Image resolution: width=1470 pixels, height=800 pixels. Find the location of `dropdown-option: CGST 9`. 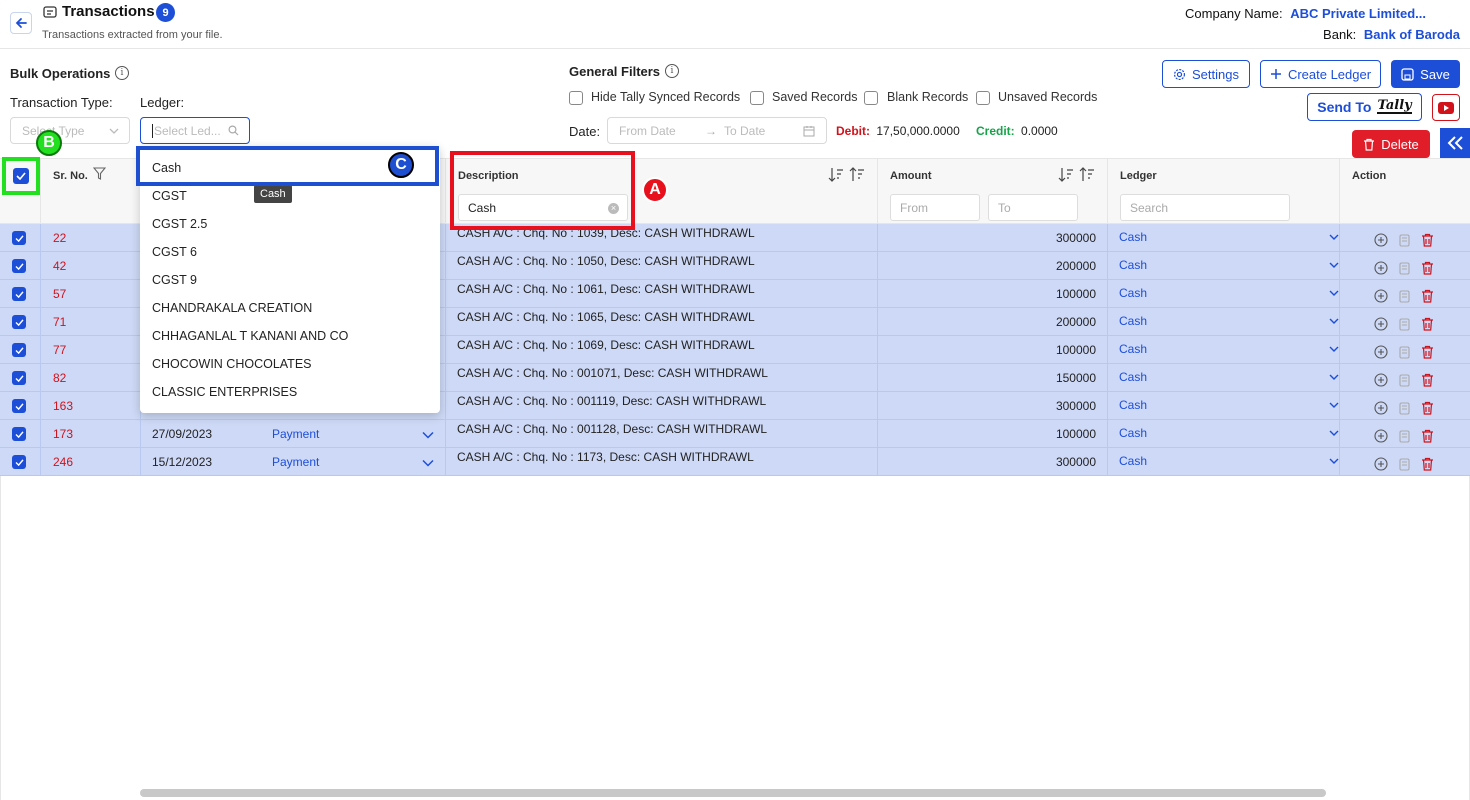

dropdown-option: CGST 9 is located at coordinates (174, 280).